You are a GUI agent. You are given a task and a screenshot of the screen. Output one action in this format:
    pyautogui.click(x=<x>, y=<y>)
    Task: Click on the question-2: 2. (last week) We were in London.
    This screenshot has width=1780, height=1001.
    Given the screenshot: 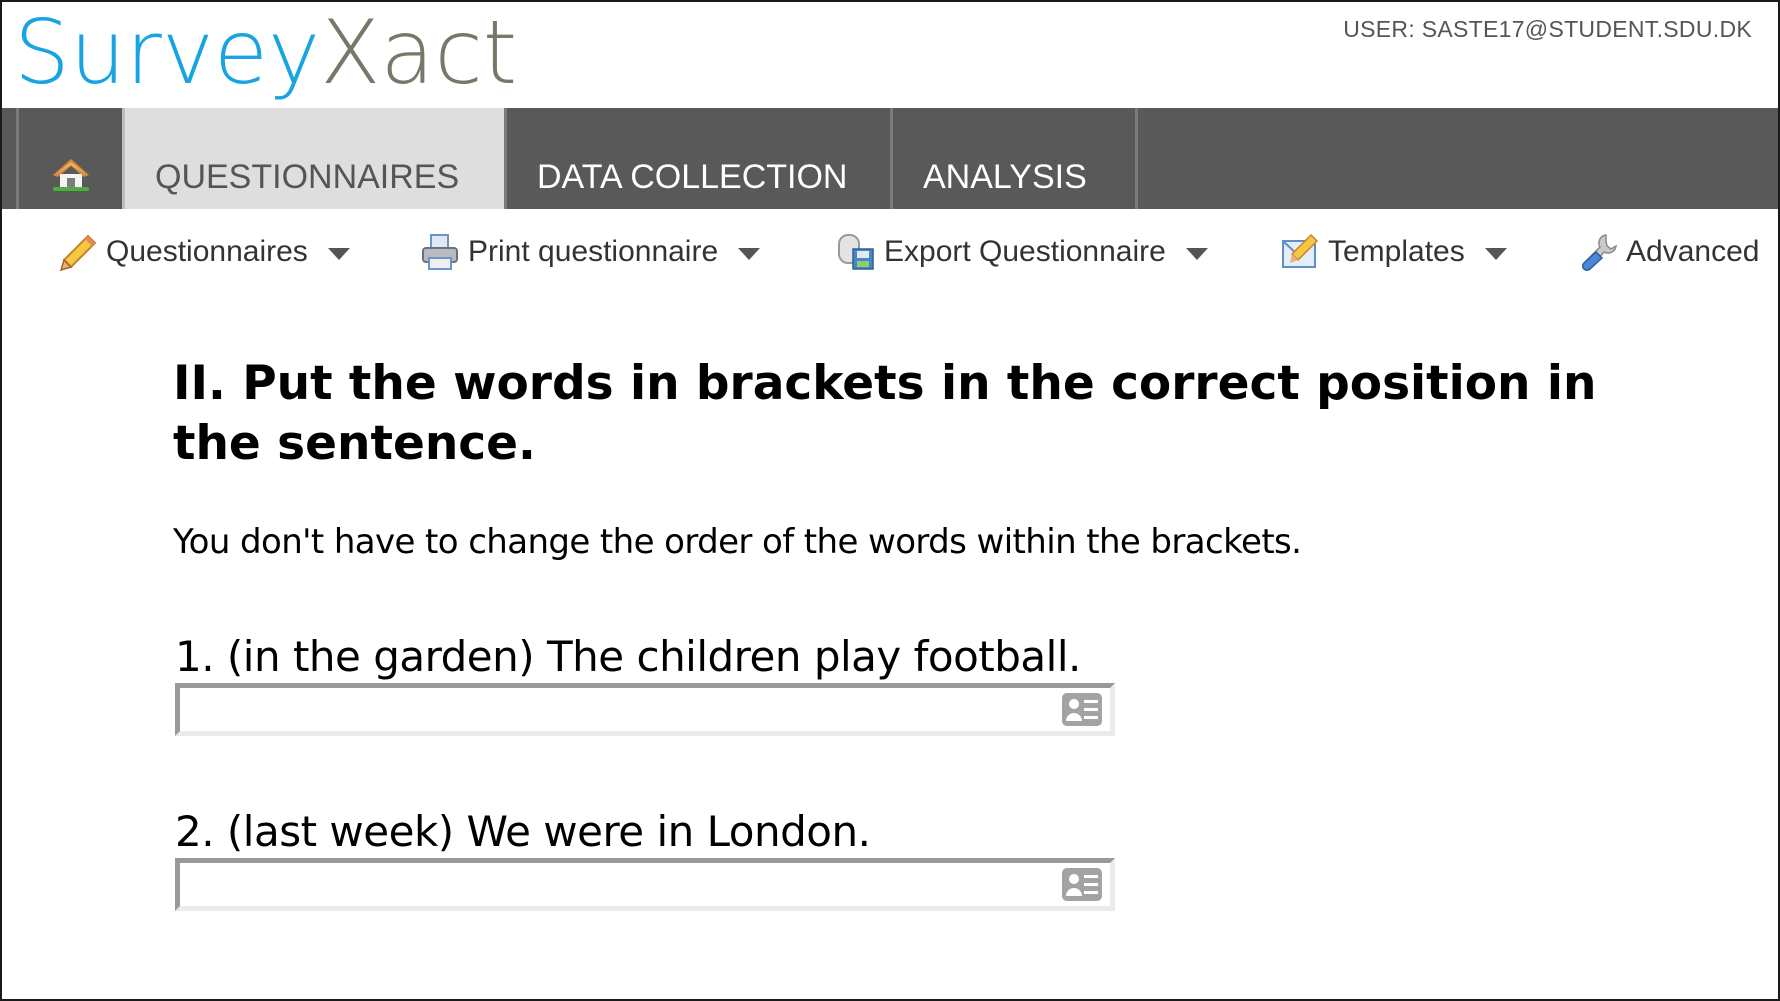 What is the action you would take?
    pyautogui.click(x=645, y=859)
    